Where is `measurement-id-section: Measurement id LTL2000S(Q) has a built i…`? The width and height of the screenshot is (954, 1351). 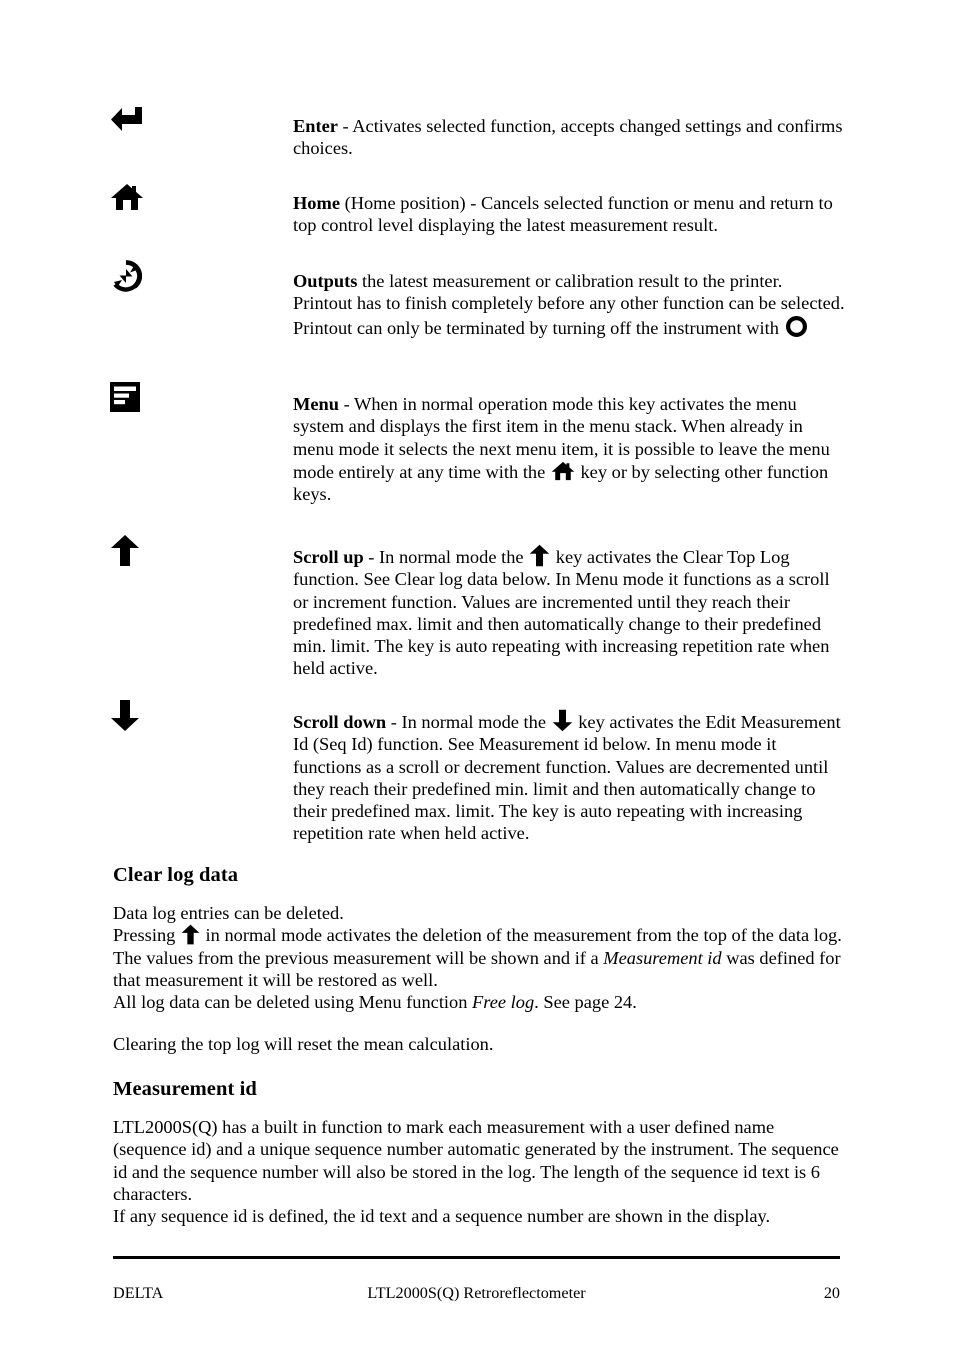
measurement-id-section: Measurement id LTL2000S(Q) has a built i… is located at coordinates (478, 1151).